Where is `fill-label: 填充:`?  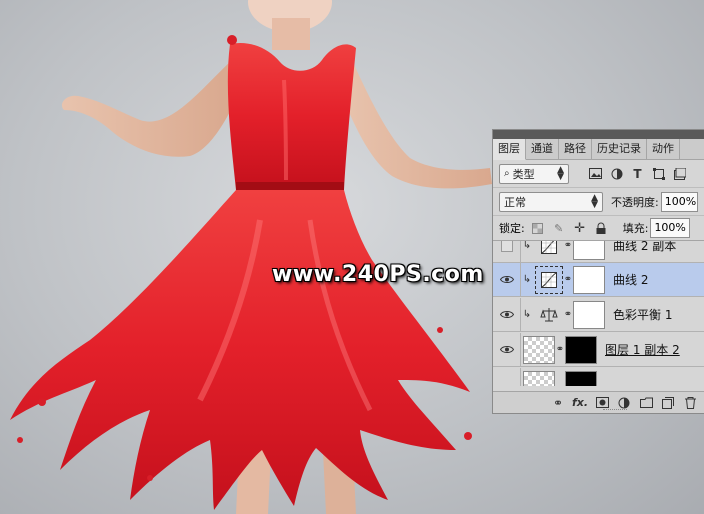
fill-label: 填充: is located at coordinates (635, 228).